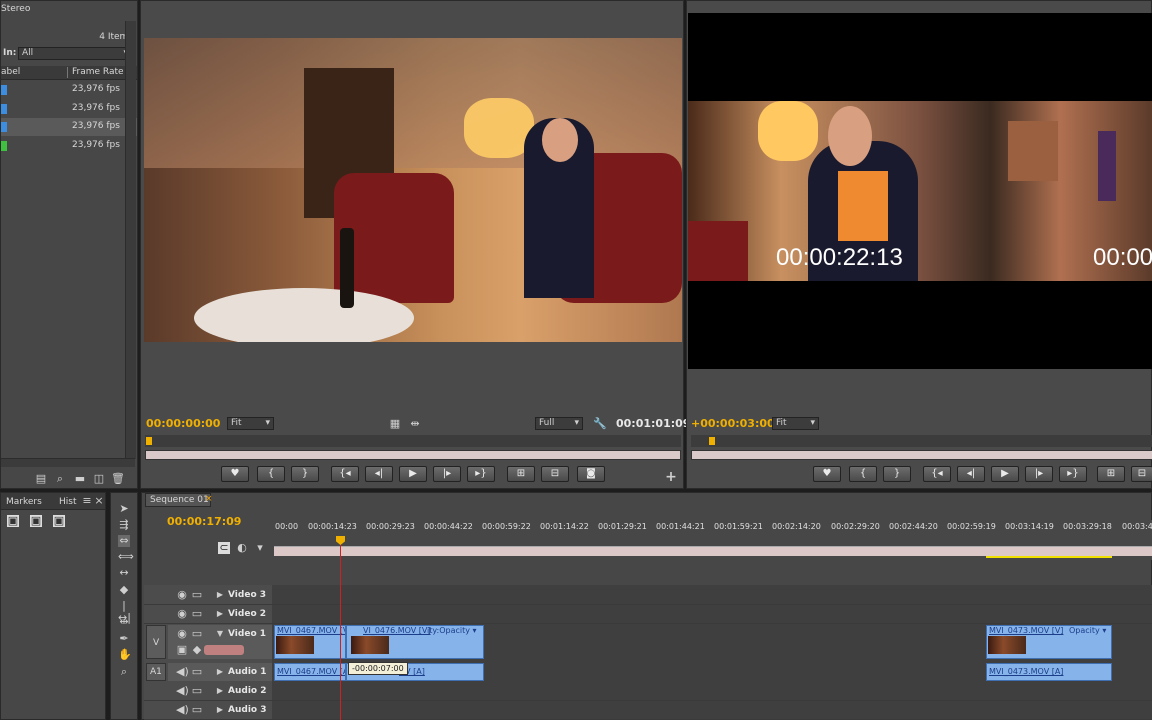 The width and height of the screenshot is (1152, 720). I want to click on rolling-edit-tool-icon: ⟺, so click(126, 557).